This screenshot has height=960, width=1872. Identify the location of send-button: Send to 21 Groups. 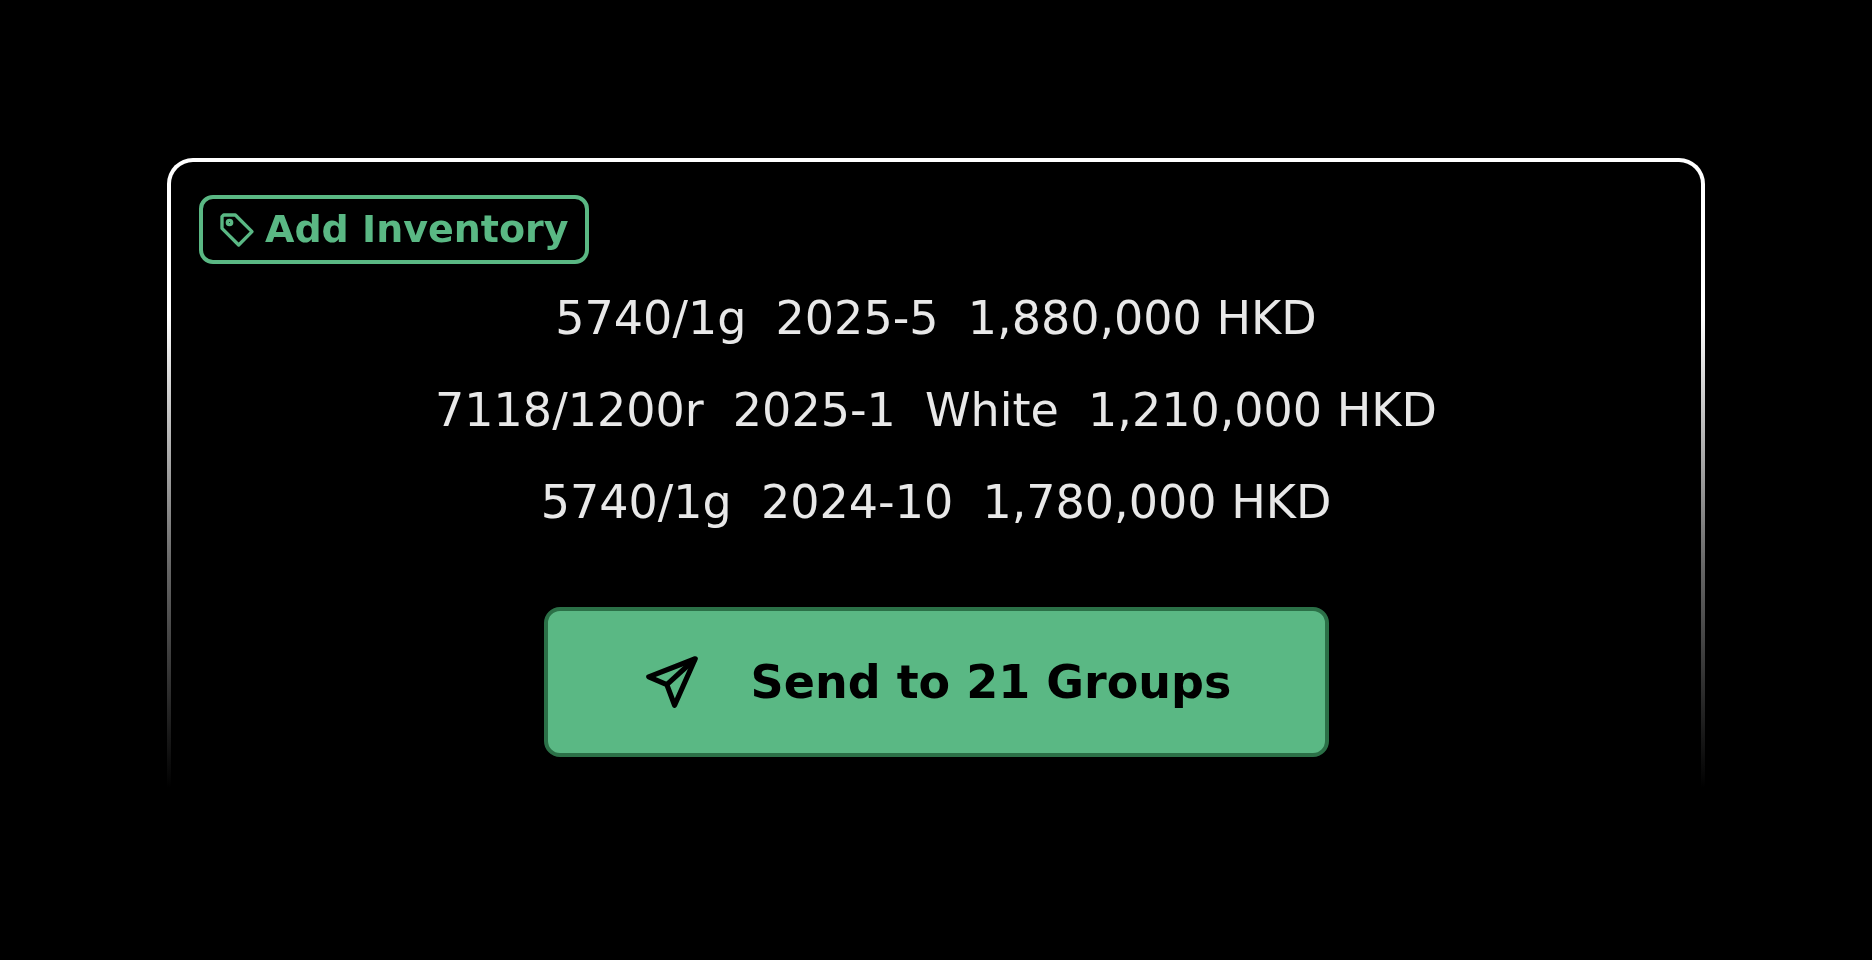
(936, 682).